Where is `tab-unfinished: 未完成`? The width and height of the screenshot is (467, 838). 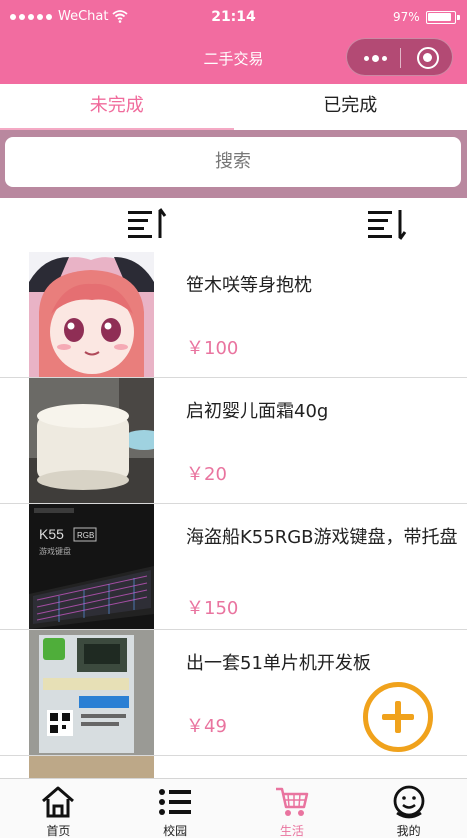
tab-unfinished: 未完成 is located at coordinates (117, 108).